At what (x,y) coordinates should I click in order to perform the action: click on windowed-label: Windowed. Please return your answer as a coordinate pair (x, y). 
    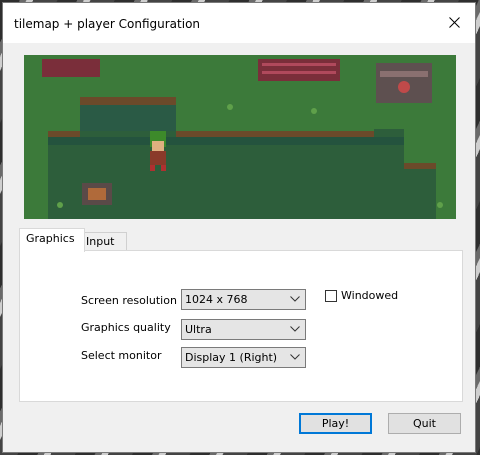
    Looking at the image, I should click on (370, 295).